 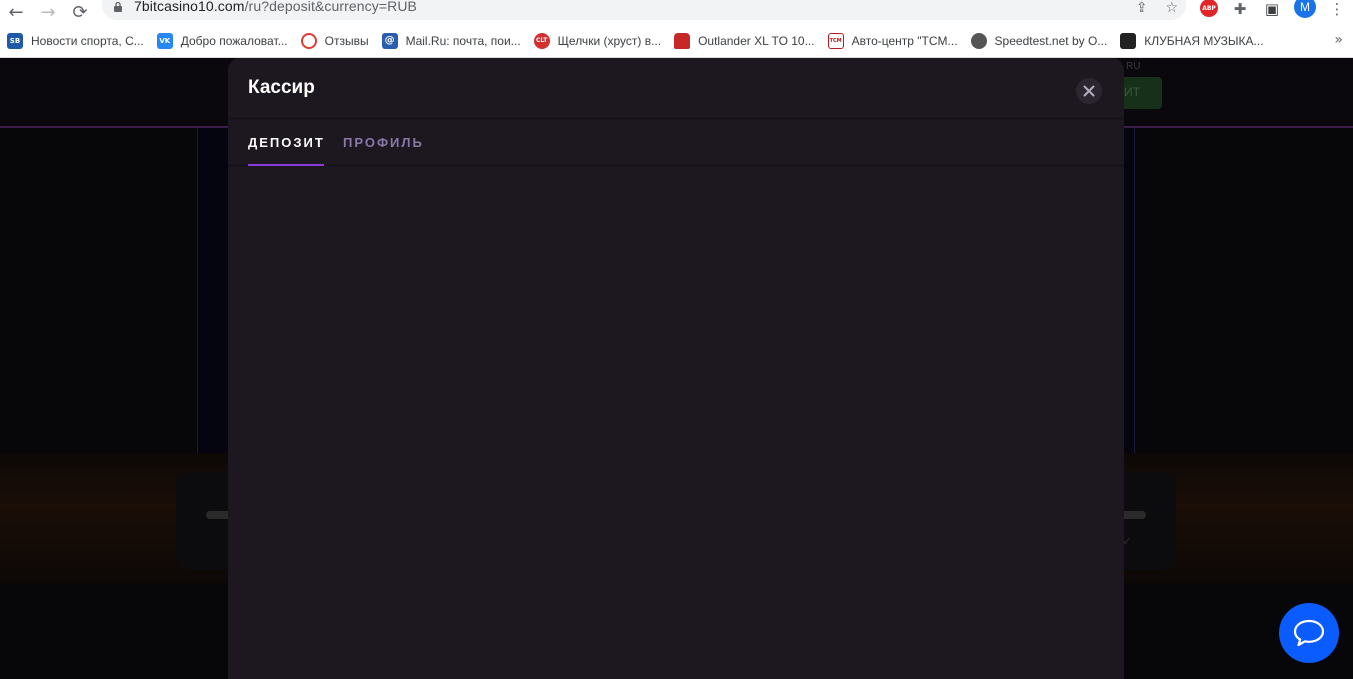 What do you see at coordinates (80, 12) in the screenshot?
I see `reload-icon: ⟳` at bounding box center [80, 12].